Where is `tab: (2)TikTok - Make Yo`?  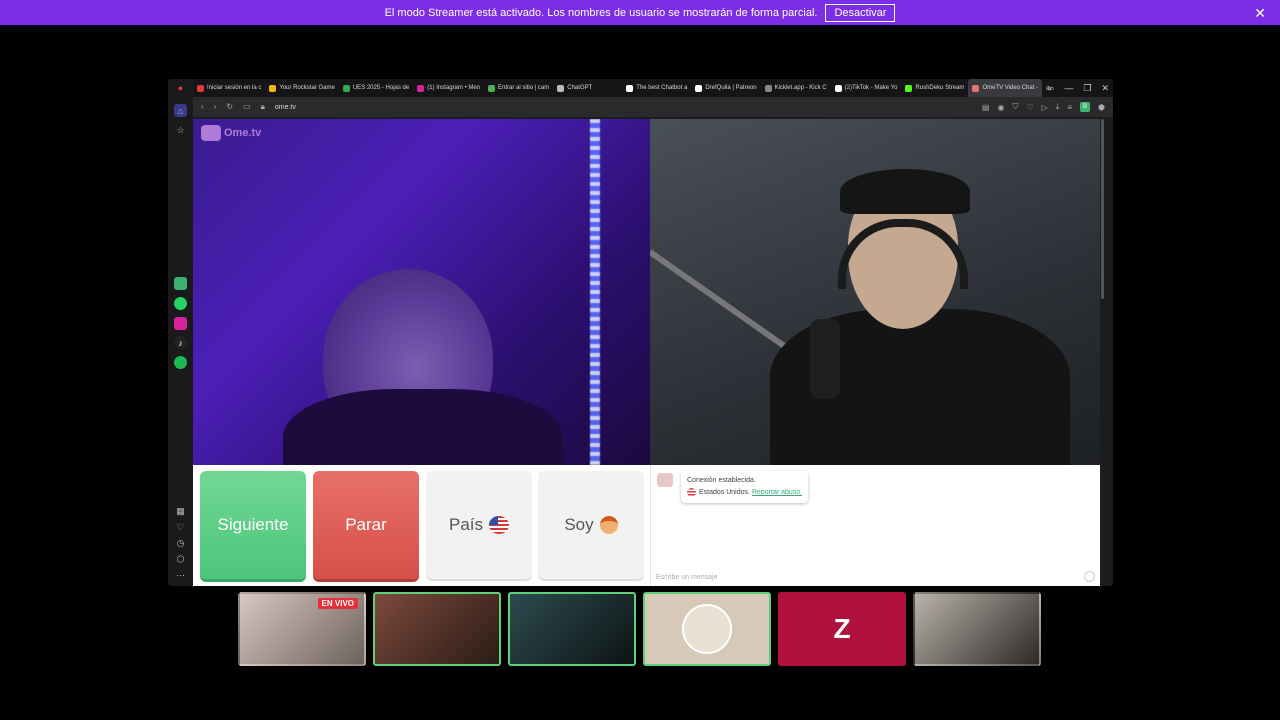
tab: (2)TikTok - Make Yo is located at coordinates (866, 88).